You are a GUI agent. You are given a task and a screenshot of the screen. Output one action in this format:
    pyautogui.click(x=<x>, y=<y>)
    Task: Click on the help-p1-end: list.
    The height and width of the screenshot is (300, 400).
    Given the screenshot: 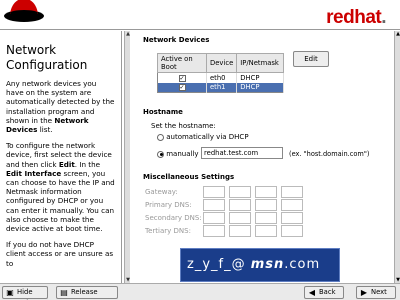 What is the action you would take?
    pyautogui.click(x=46, y=130)
    